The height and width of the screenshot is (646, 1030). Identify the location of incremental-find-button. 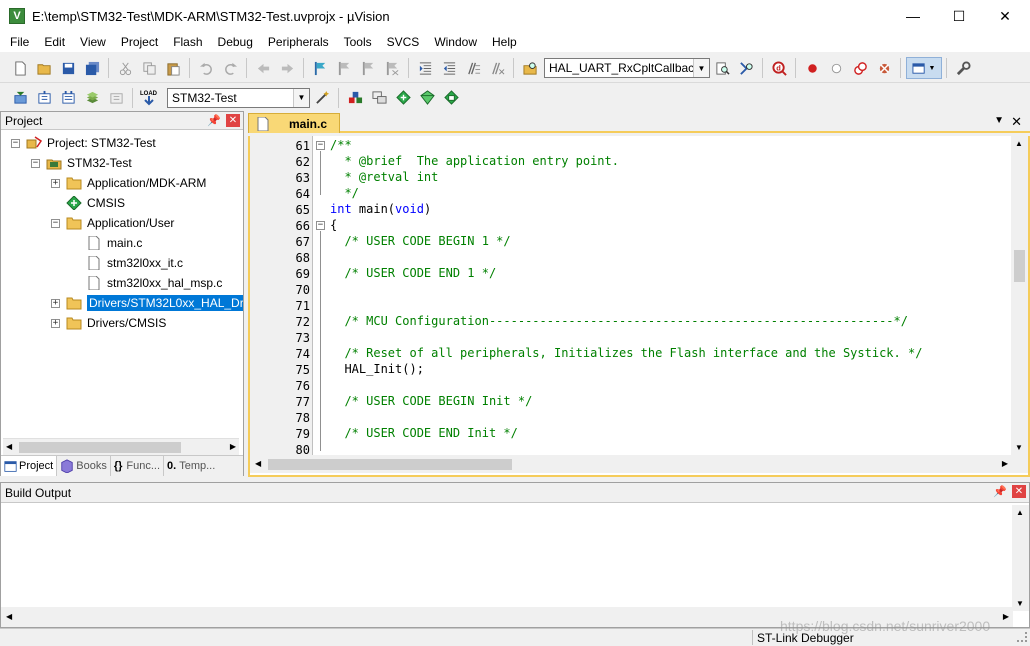
(746, 68).